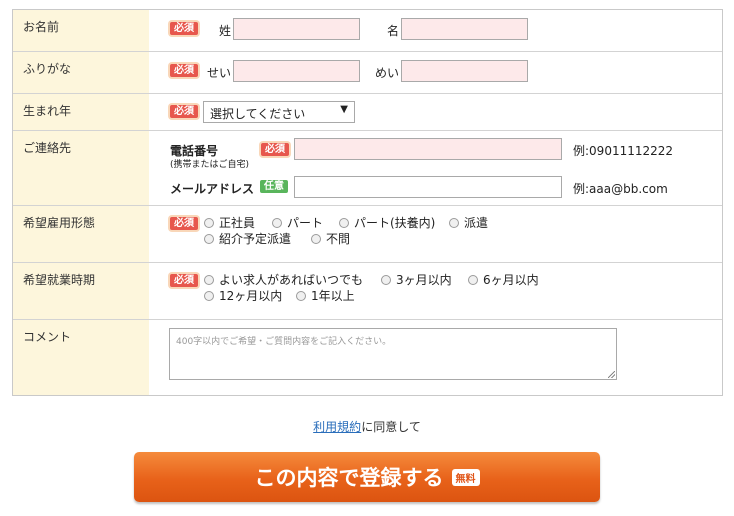 The width and height of the screenshot is (734, 516). Describe the element at coordinates (81, 357) in the screenshot. I see `comment-label: コメント` at that location.